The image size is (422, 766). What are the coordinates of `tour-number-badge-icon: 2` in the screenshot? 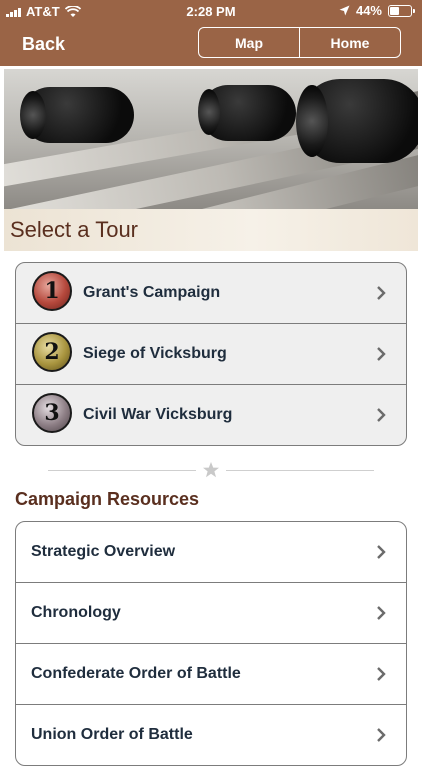 It's located at (52, 352).